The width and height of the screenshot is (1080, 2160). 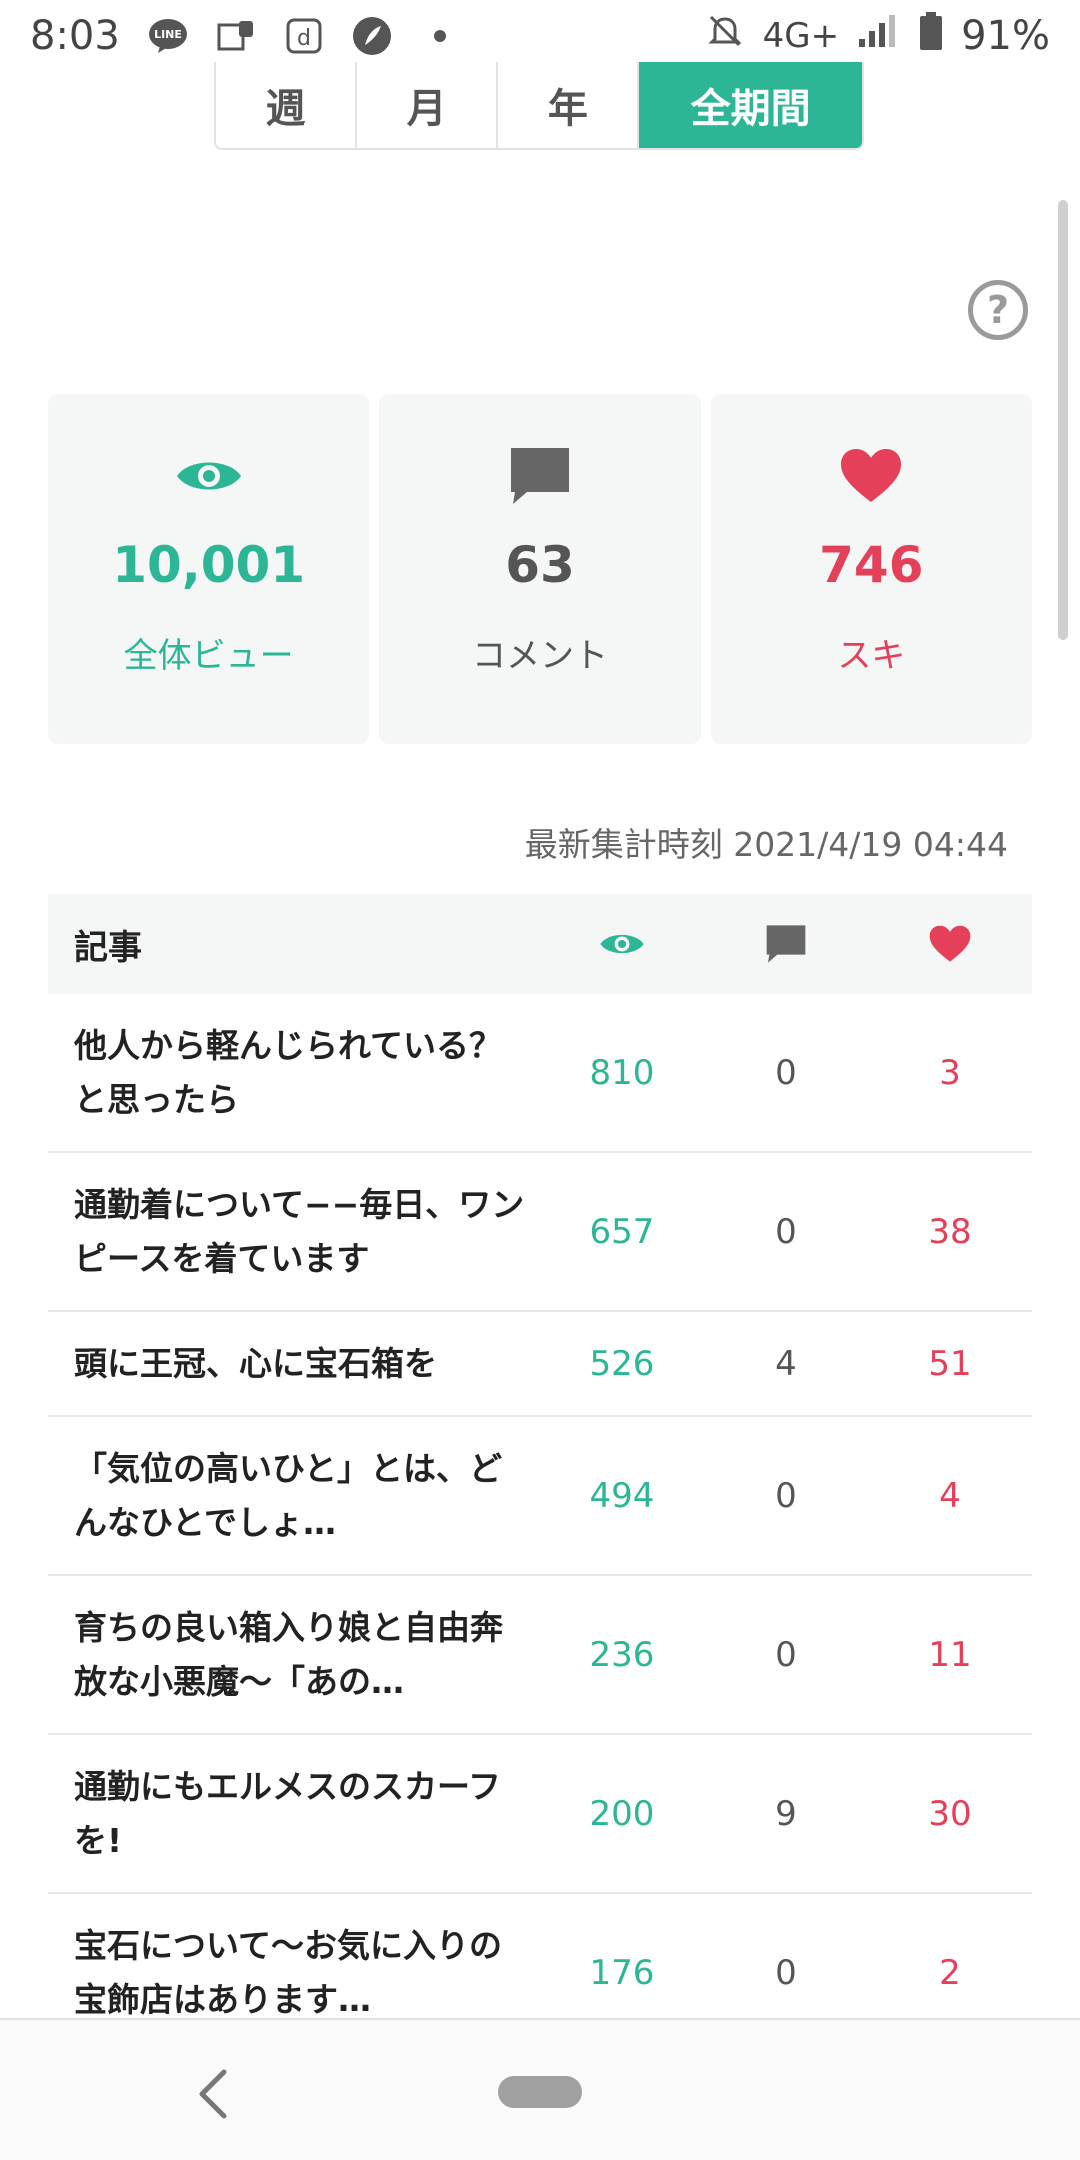 I want to click on likes-label: スキ, so click(x=871, y=656).